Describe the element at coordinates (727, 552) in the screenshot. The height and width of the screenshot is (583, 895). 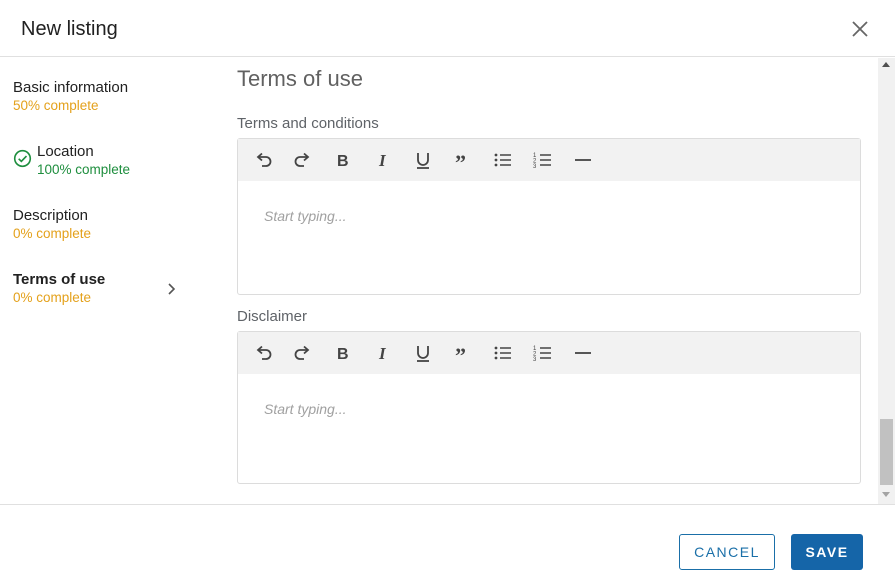
I see `cancel-button: CANCEL` at that location.